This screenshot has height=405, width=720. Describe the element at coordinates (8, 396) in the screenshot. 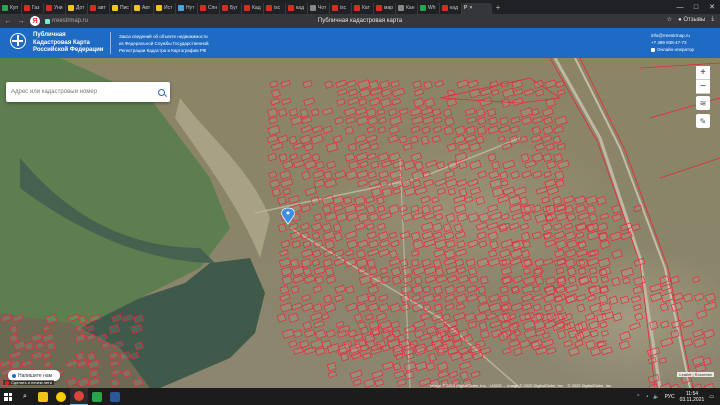

I see `start-button` at that location.